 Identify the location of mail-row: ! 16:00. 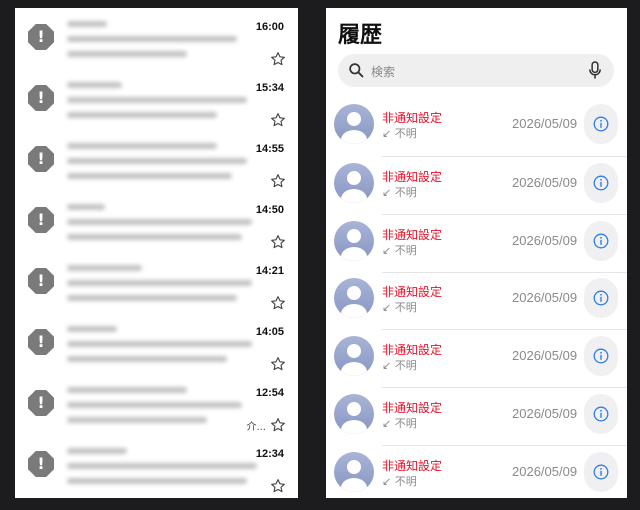
(156, 45).